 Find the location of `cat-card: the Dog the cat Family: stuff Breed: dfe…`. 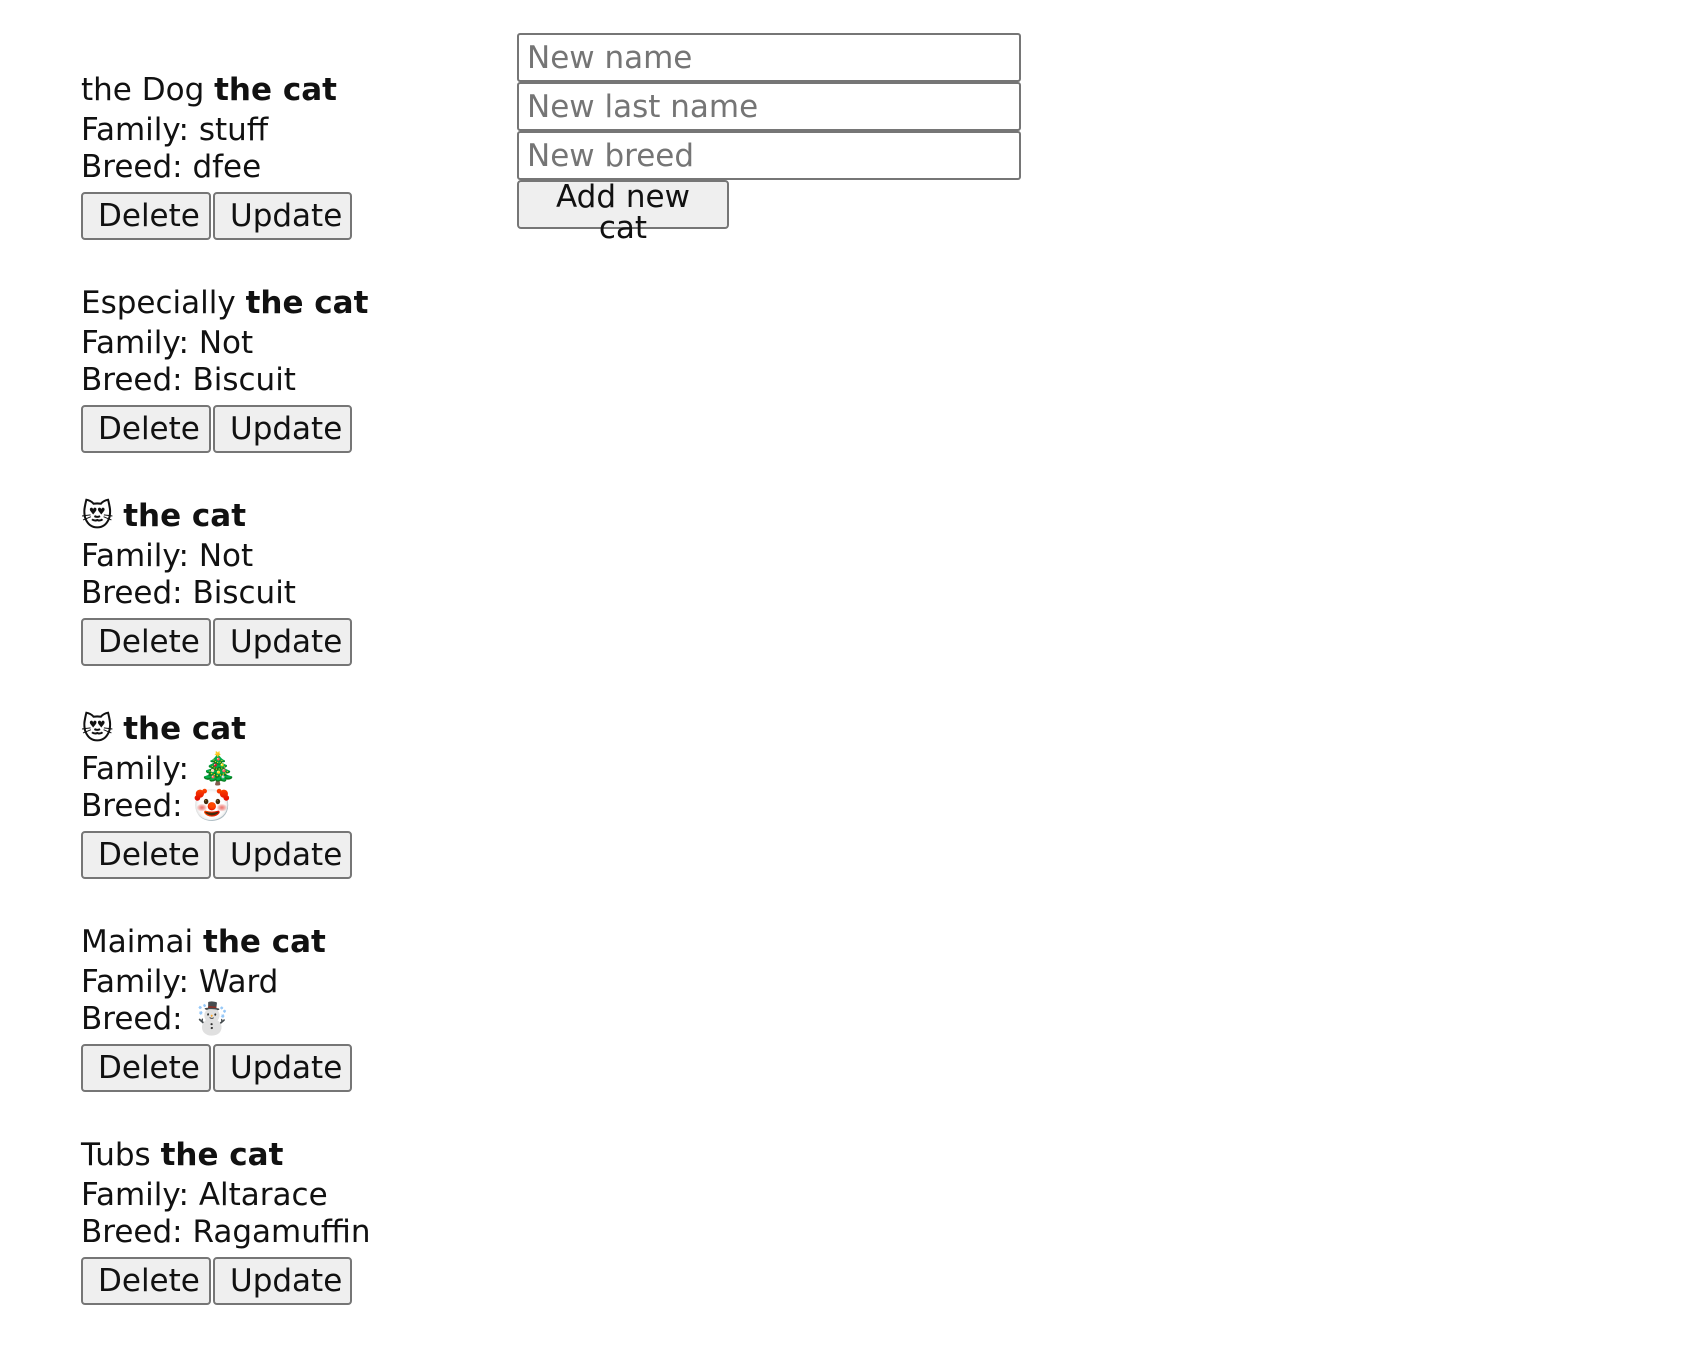

cat-card: the Dog the cat Family: stuff Breed: dfe… is located at coordinates (271, 174).